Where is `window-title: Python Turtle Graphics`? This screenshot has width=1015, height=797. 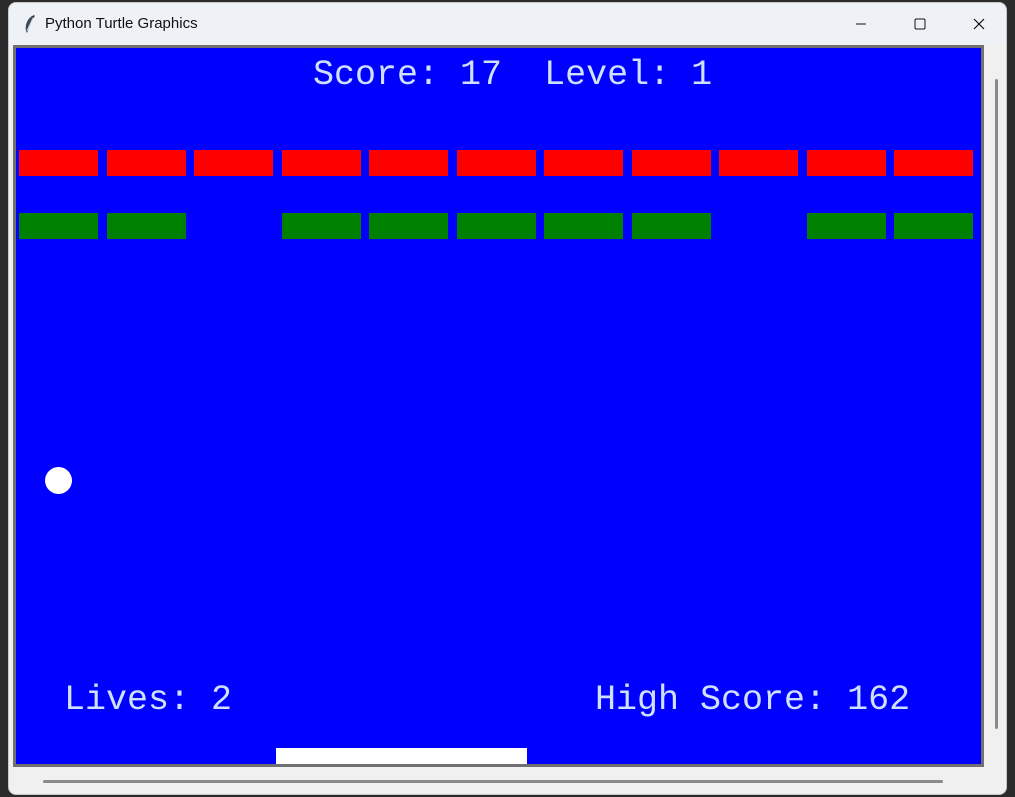 window-title: Python Turtle Graphics is located at coordinates (121, 23).